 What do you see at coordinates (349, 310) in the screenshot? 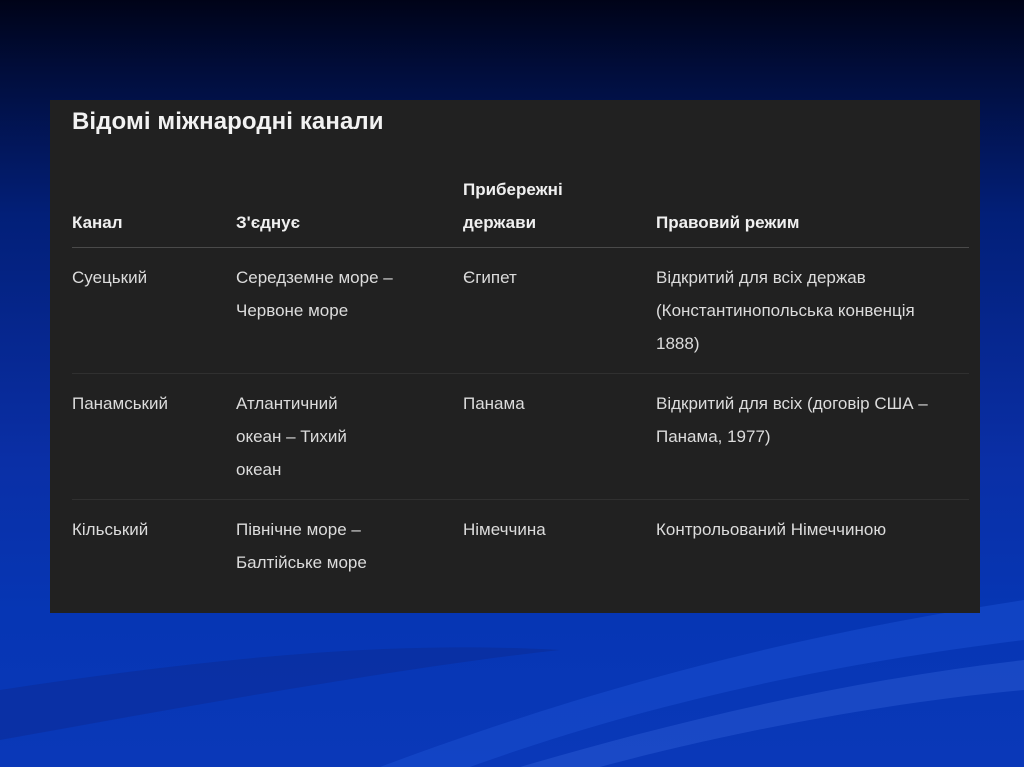
I see `cell-connects: Середземне море – Червоне море` at bounding box center [349, 310].